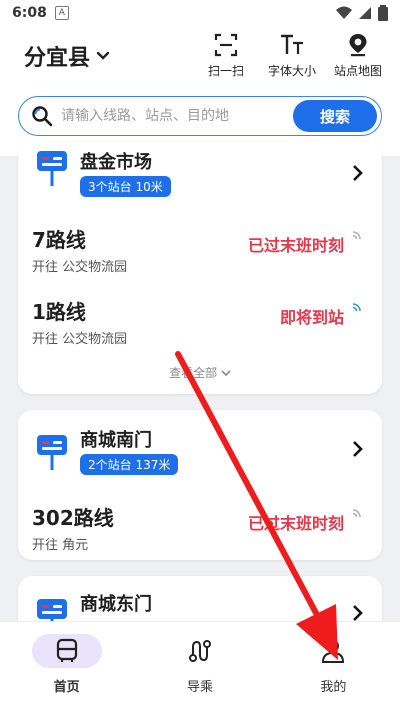  What do you see at coordinates (200, 173) in the screenshot?
I see `stop-header: 盘金市场 3个站台 10米` at bounding box center [200, 173].